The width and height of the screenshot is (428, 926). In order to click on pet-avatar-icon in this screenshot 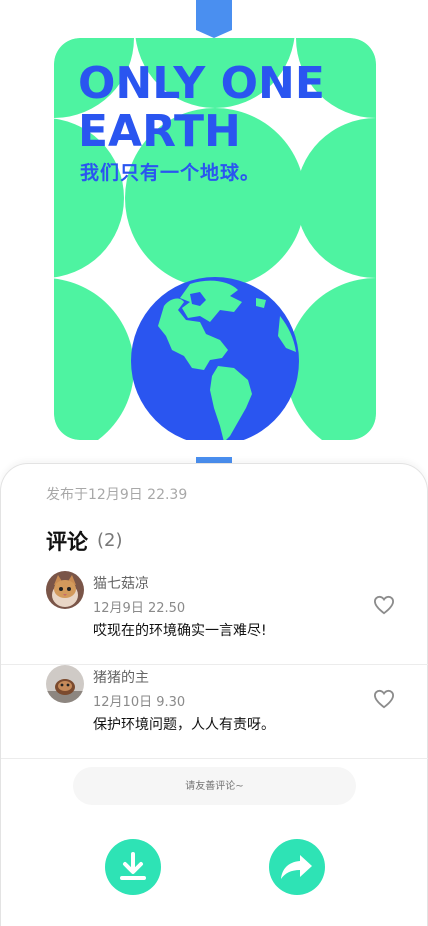, I will do `click(65, 684)`.